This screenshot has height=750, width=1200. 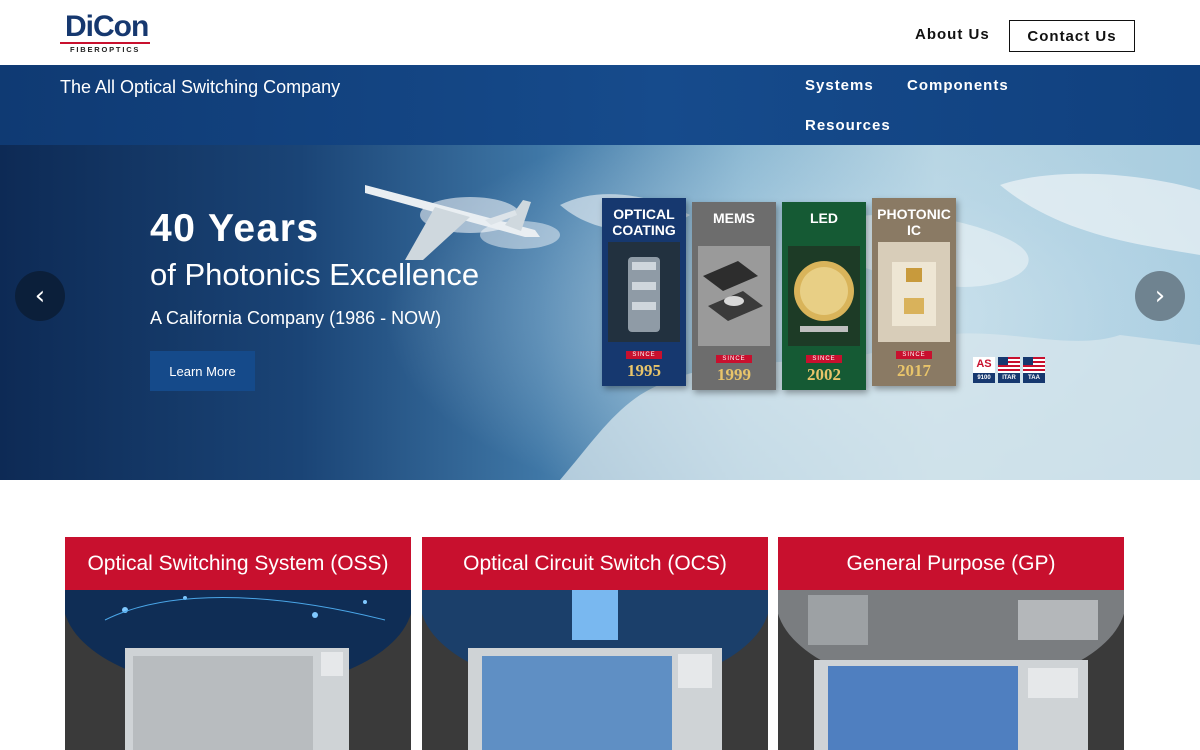 What do you see at coordinates (984, 378) in the screenshot?
I see `cert-label: 9100` at bounding box center [984, 378].